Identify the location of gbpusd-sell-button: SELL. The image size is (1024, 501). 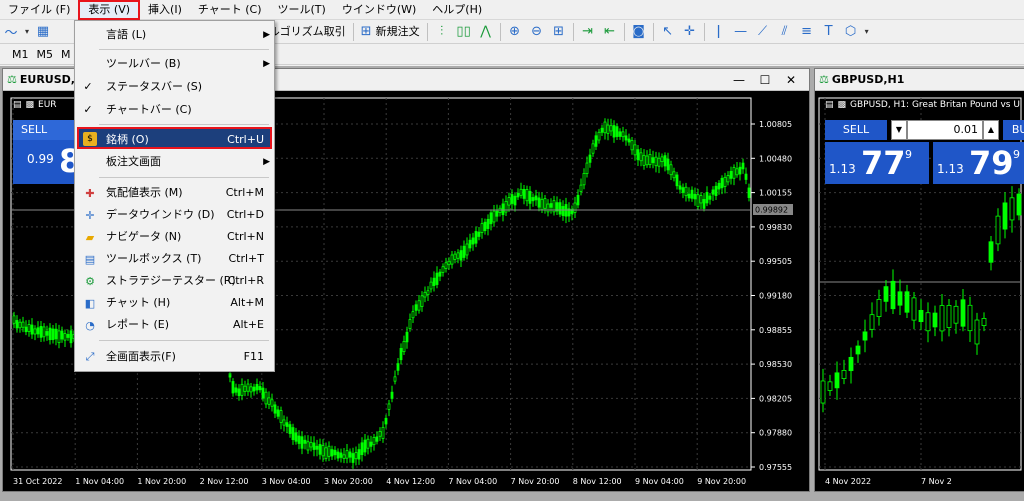
(856, 130).